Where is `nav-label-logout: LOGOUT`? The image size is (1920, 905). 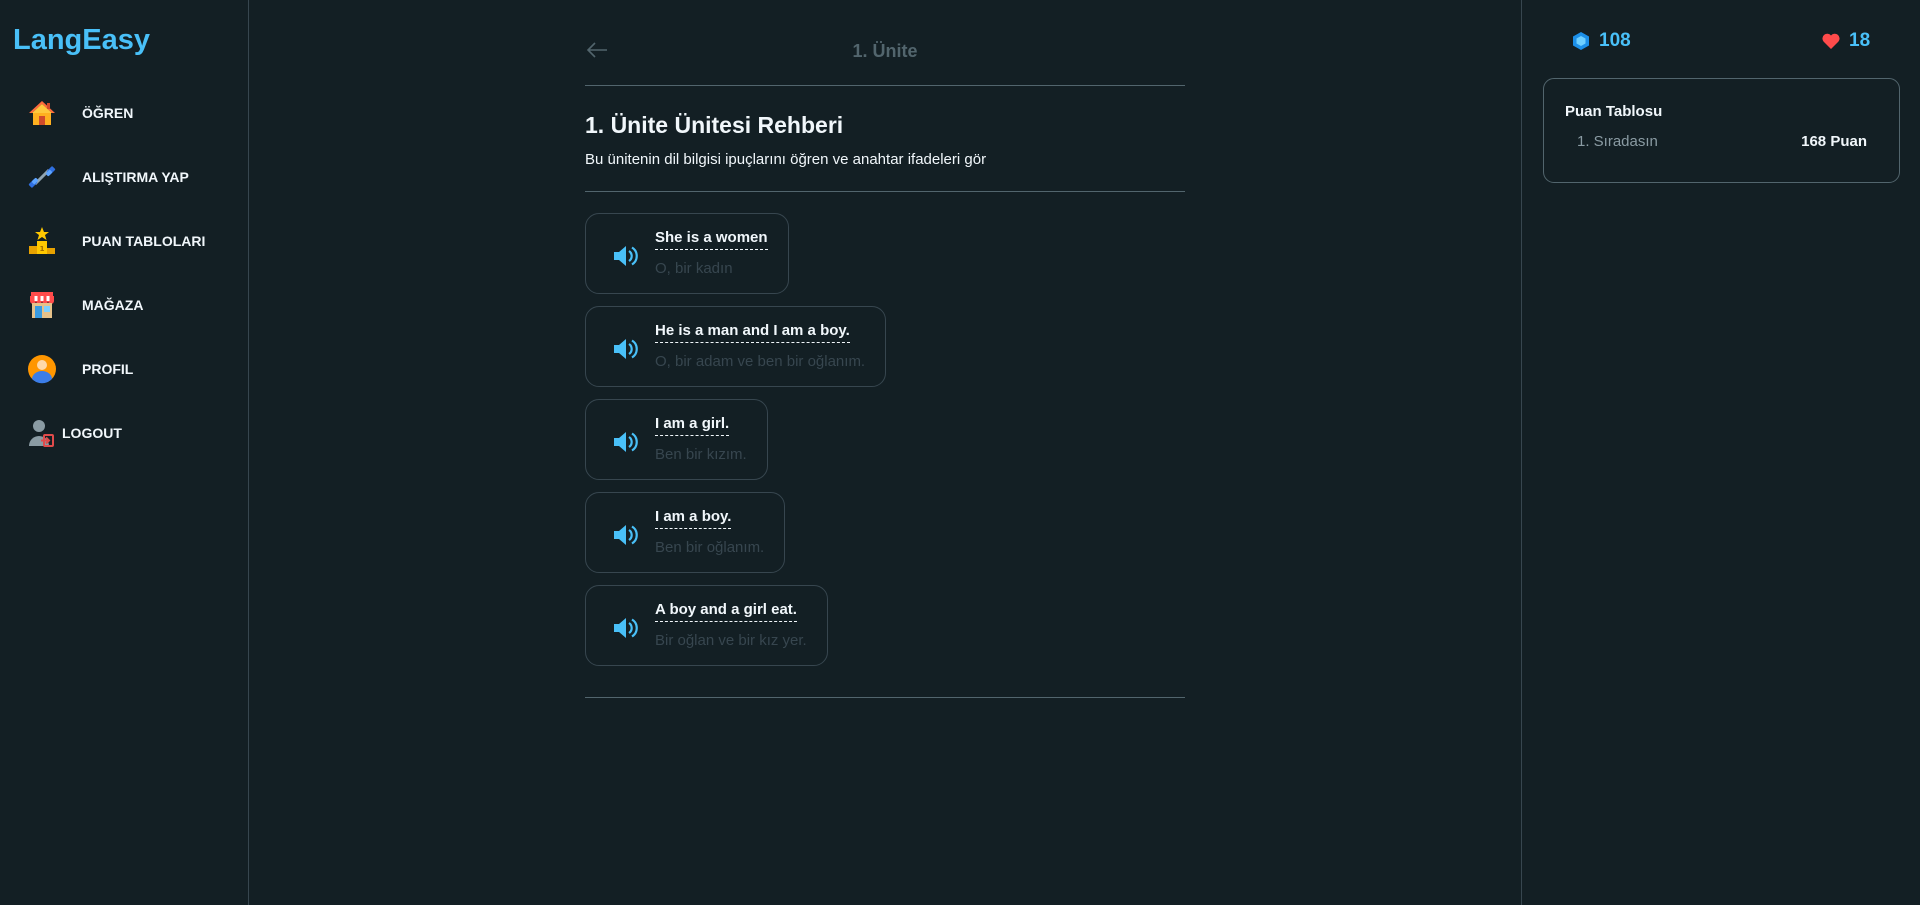 nav-label-logout: LOGOUT is located at coordinates (92, 433).